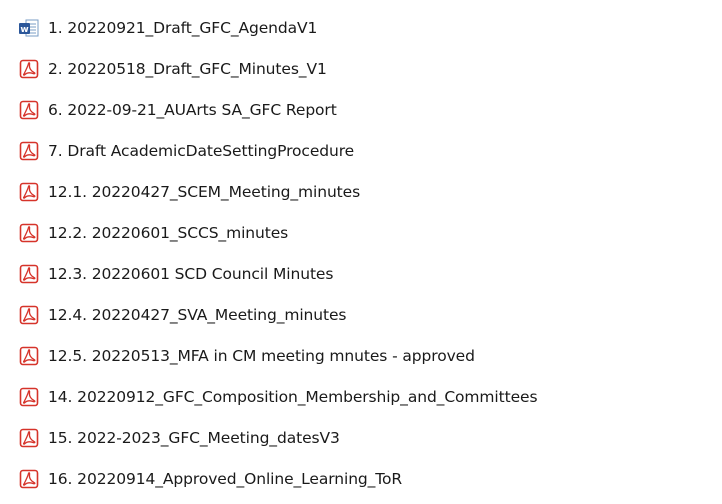 The width and height of the screenshot is (722, 504). I want to click on file-row-meeting-dates: 15. 2022-2023_GFC_Meeting_datesV3, so click(370, 437).